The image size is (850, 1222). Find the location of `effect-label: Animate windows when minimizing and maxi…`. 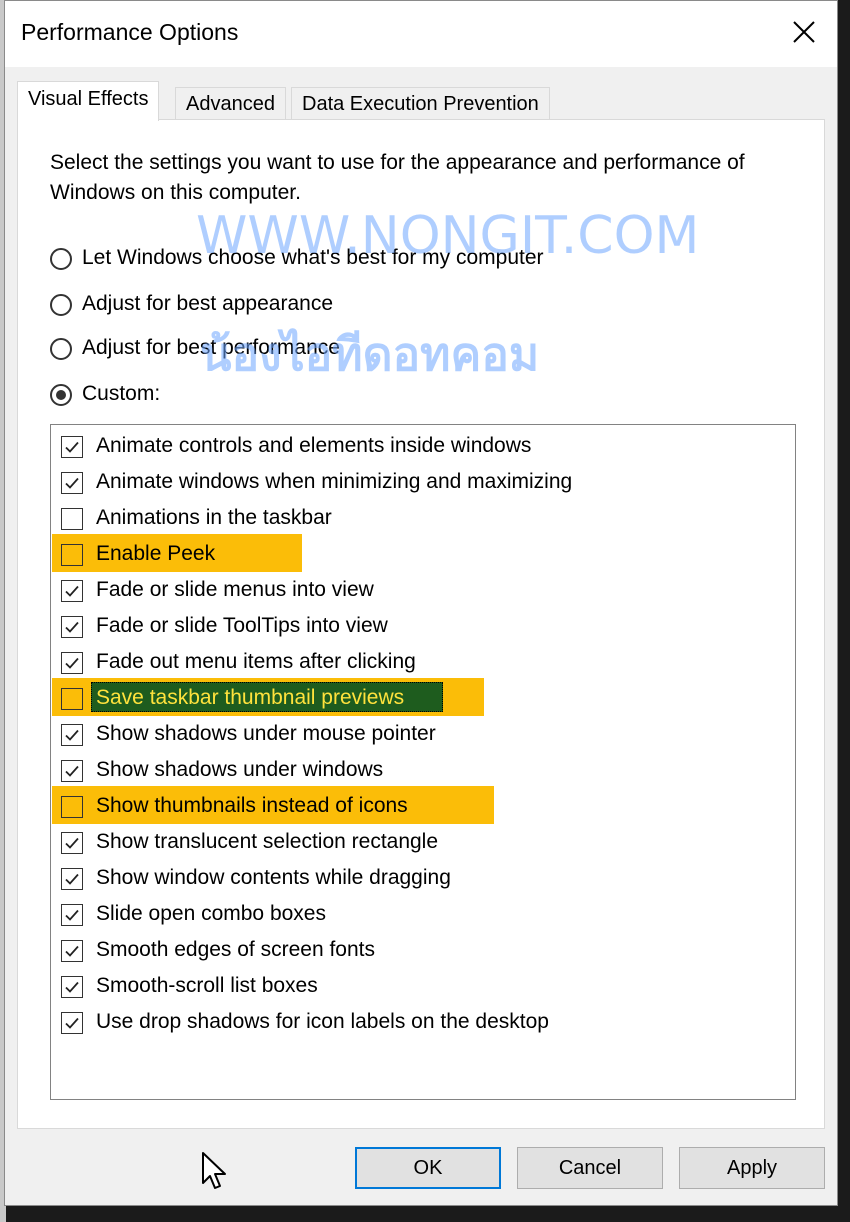

effect-label: Animate windows when minimizing and maxi… is located at coordinates (334, 481).